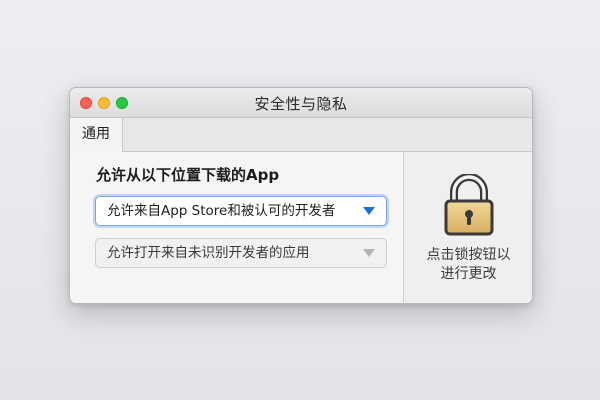  What do you see at coordinates (468, 265) in the screenshot?
I see `lock-instruction: 点击锁按钮以 进行更改` at bounding box center [468, 265].